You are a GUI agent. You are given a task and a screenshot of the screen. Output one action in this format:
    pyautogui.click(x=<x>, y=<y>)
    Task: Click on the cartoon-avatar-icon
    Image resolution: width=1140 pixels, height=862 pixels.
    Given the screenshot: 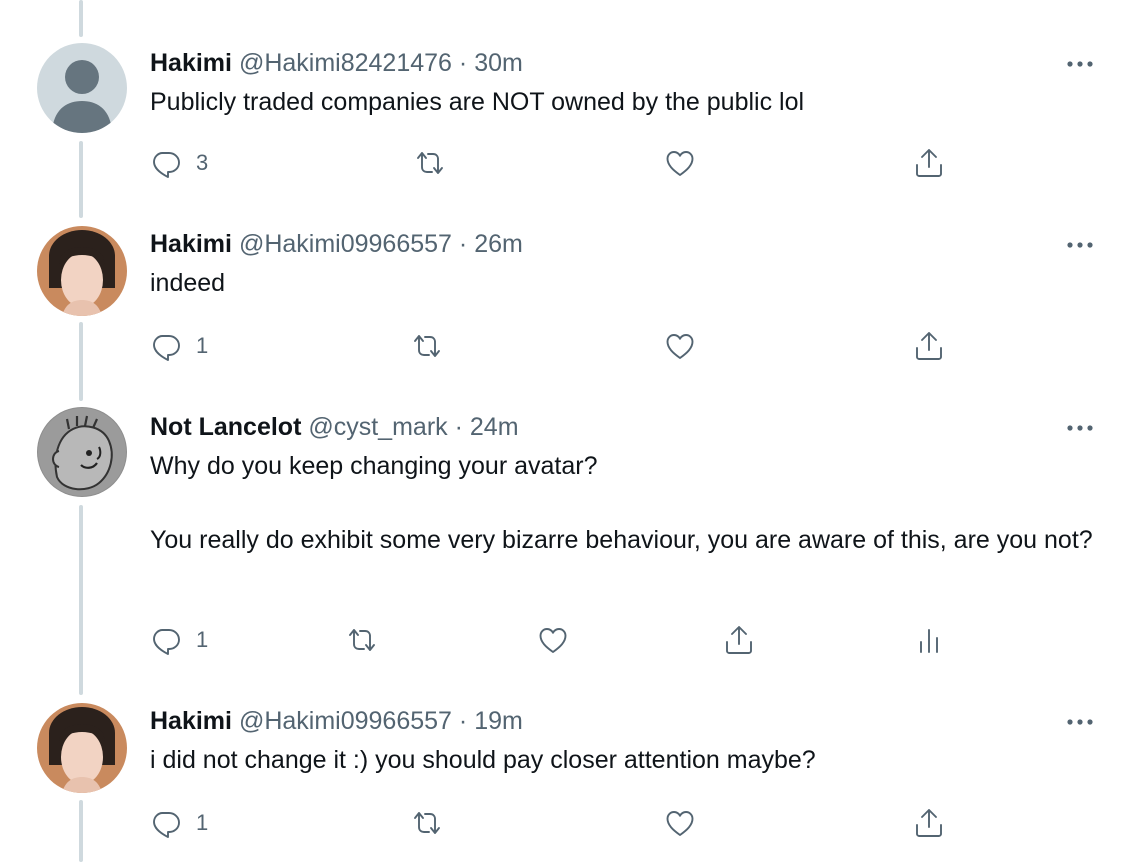 What is the action you would take?
    pyautogui.click(x=82, y=452)
    